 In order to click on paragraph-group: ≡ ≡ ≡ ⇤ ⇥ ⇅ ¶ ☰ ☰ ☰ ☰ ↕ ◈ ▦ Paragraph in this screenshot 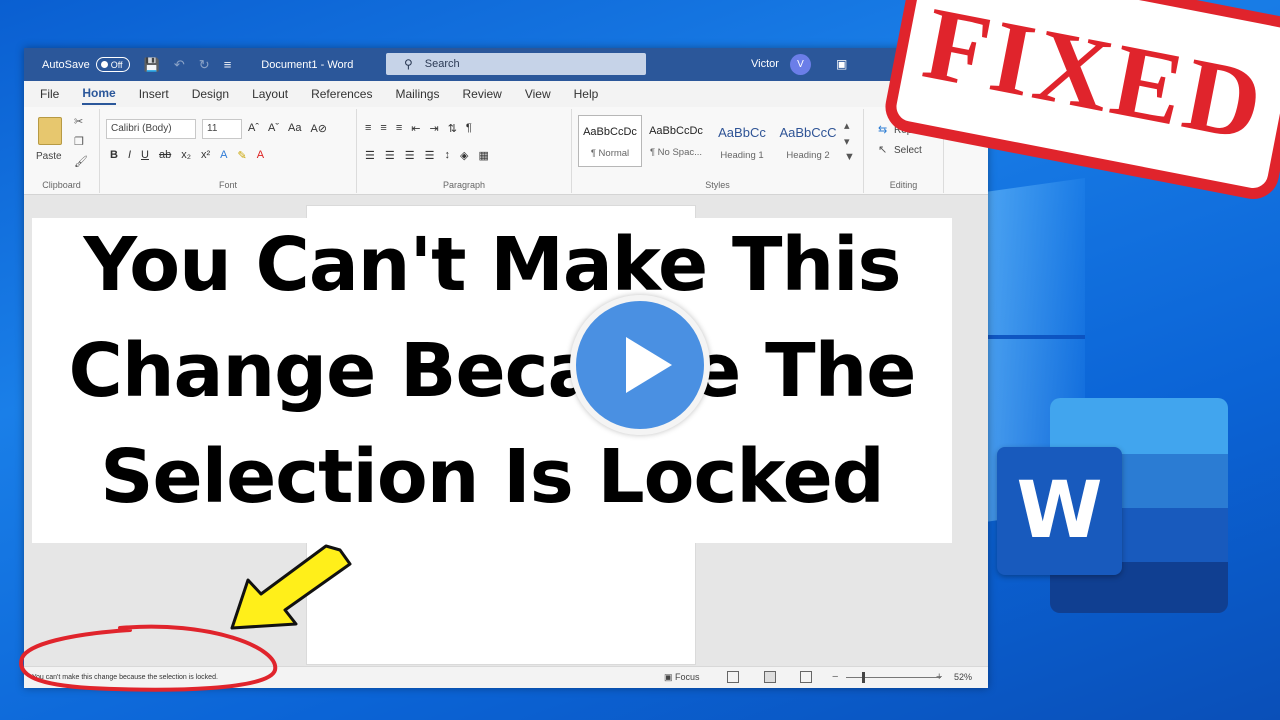, I will do `click(464, 151)`.